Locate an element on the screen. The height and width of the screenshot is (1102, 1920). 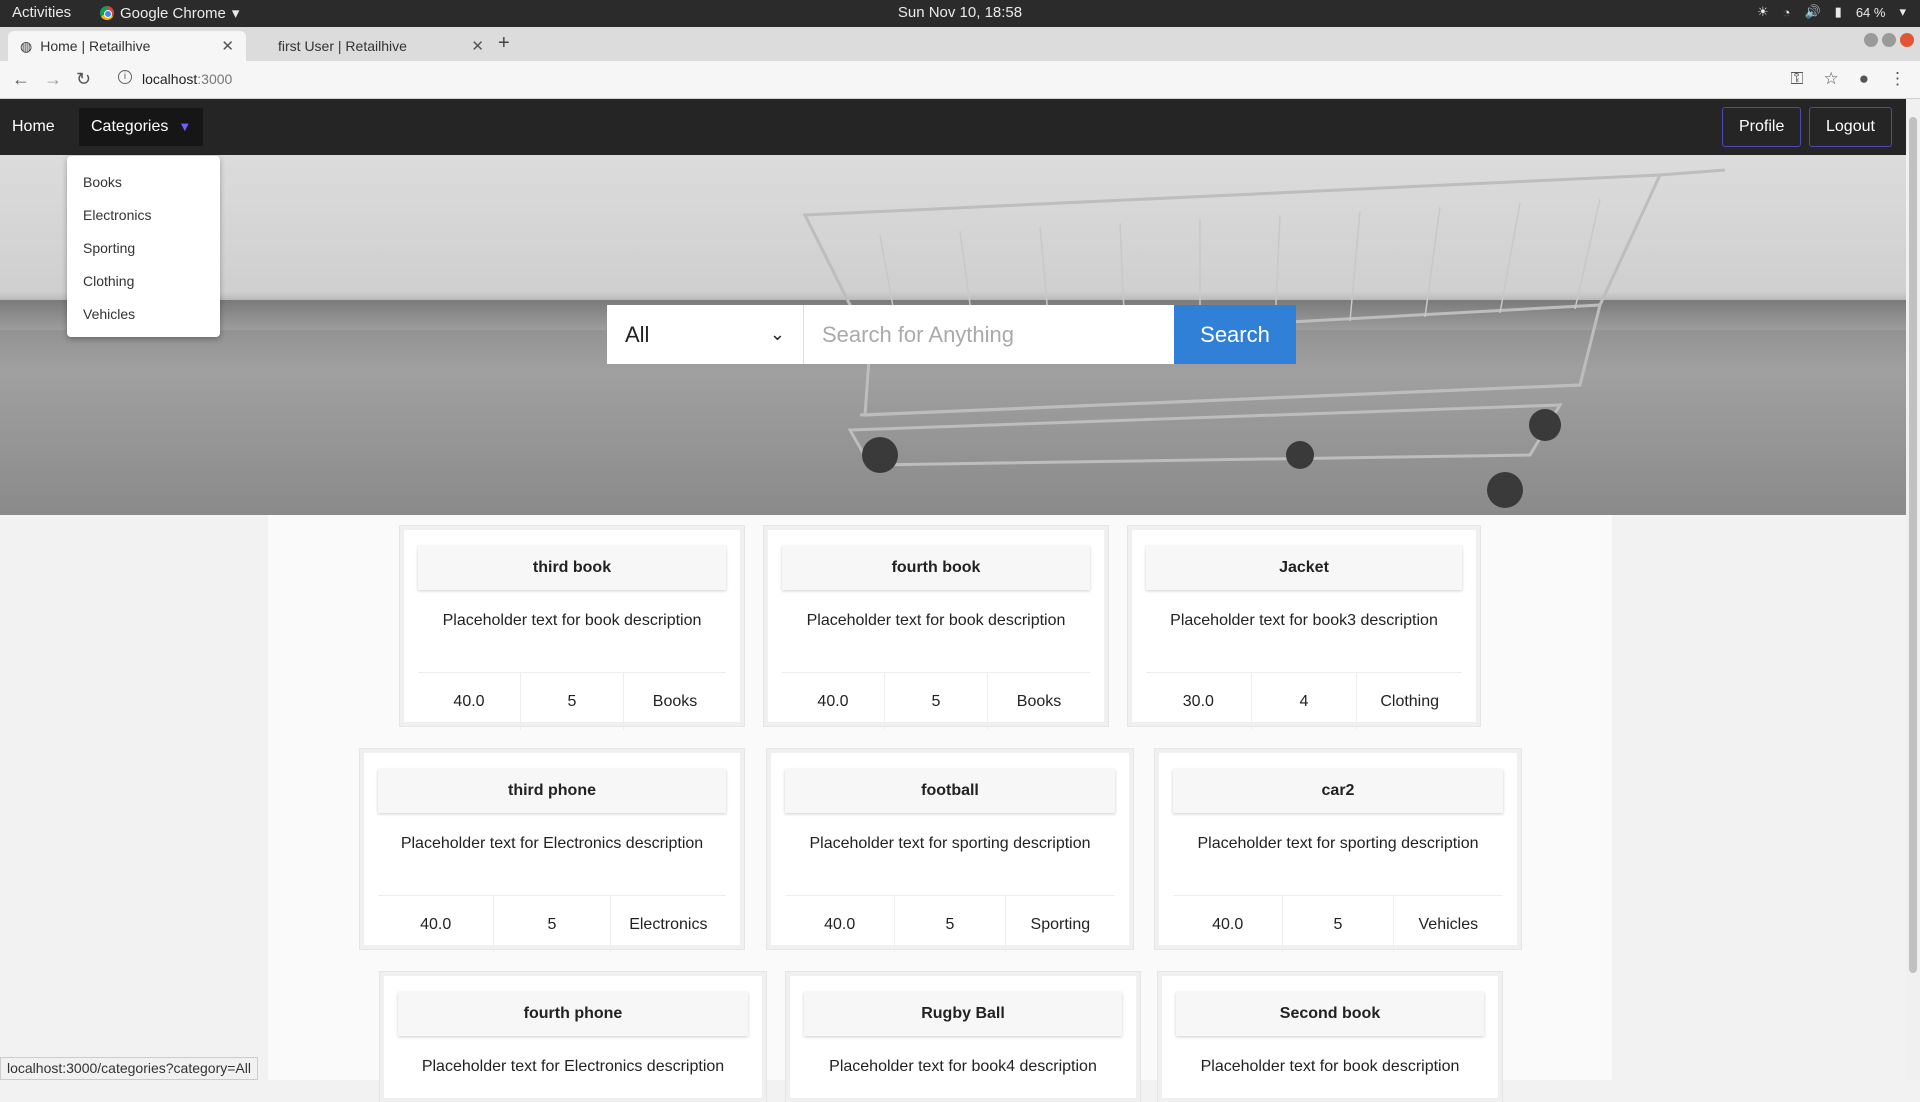
categories-dropdown-toggle: Categories ▼ is located at coordinates (141, 127).